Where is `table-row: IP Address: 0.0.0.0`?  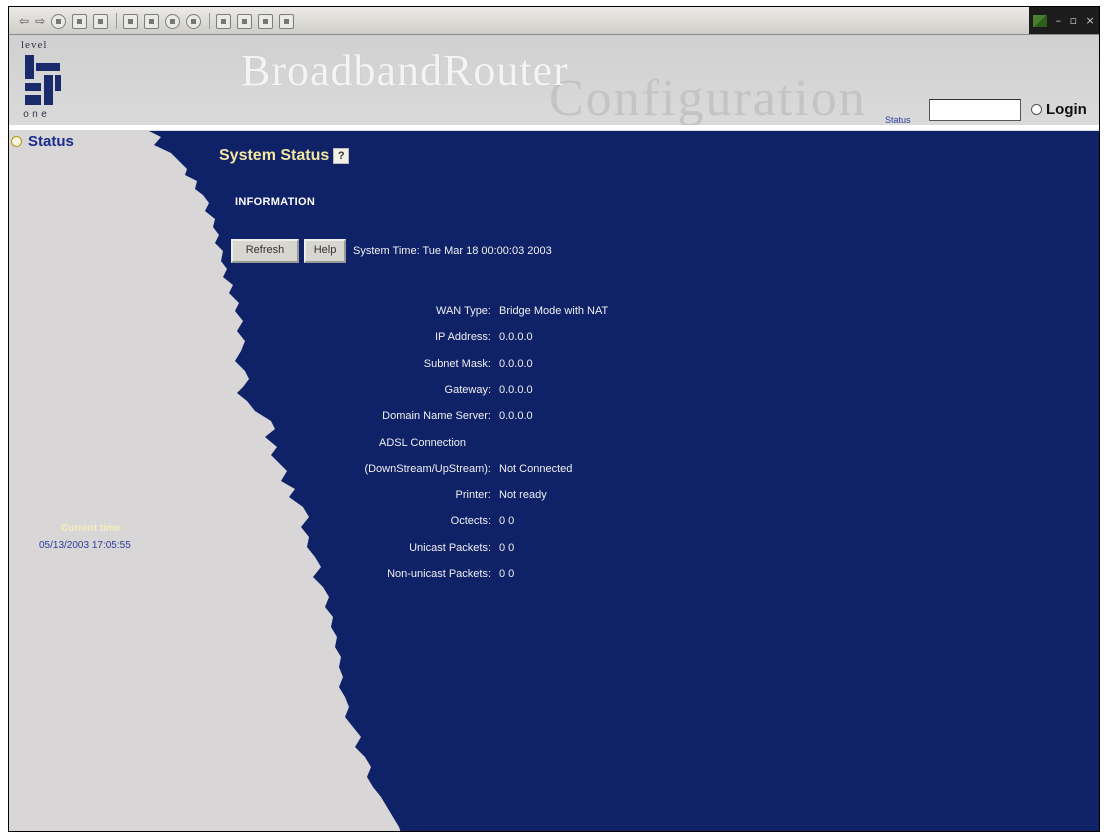
table-row: IP Address: 0.0.0.0 is located at coordinates (359, 339).